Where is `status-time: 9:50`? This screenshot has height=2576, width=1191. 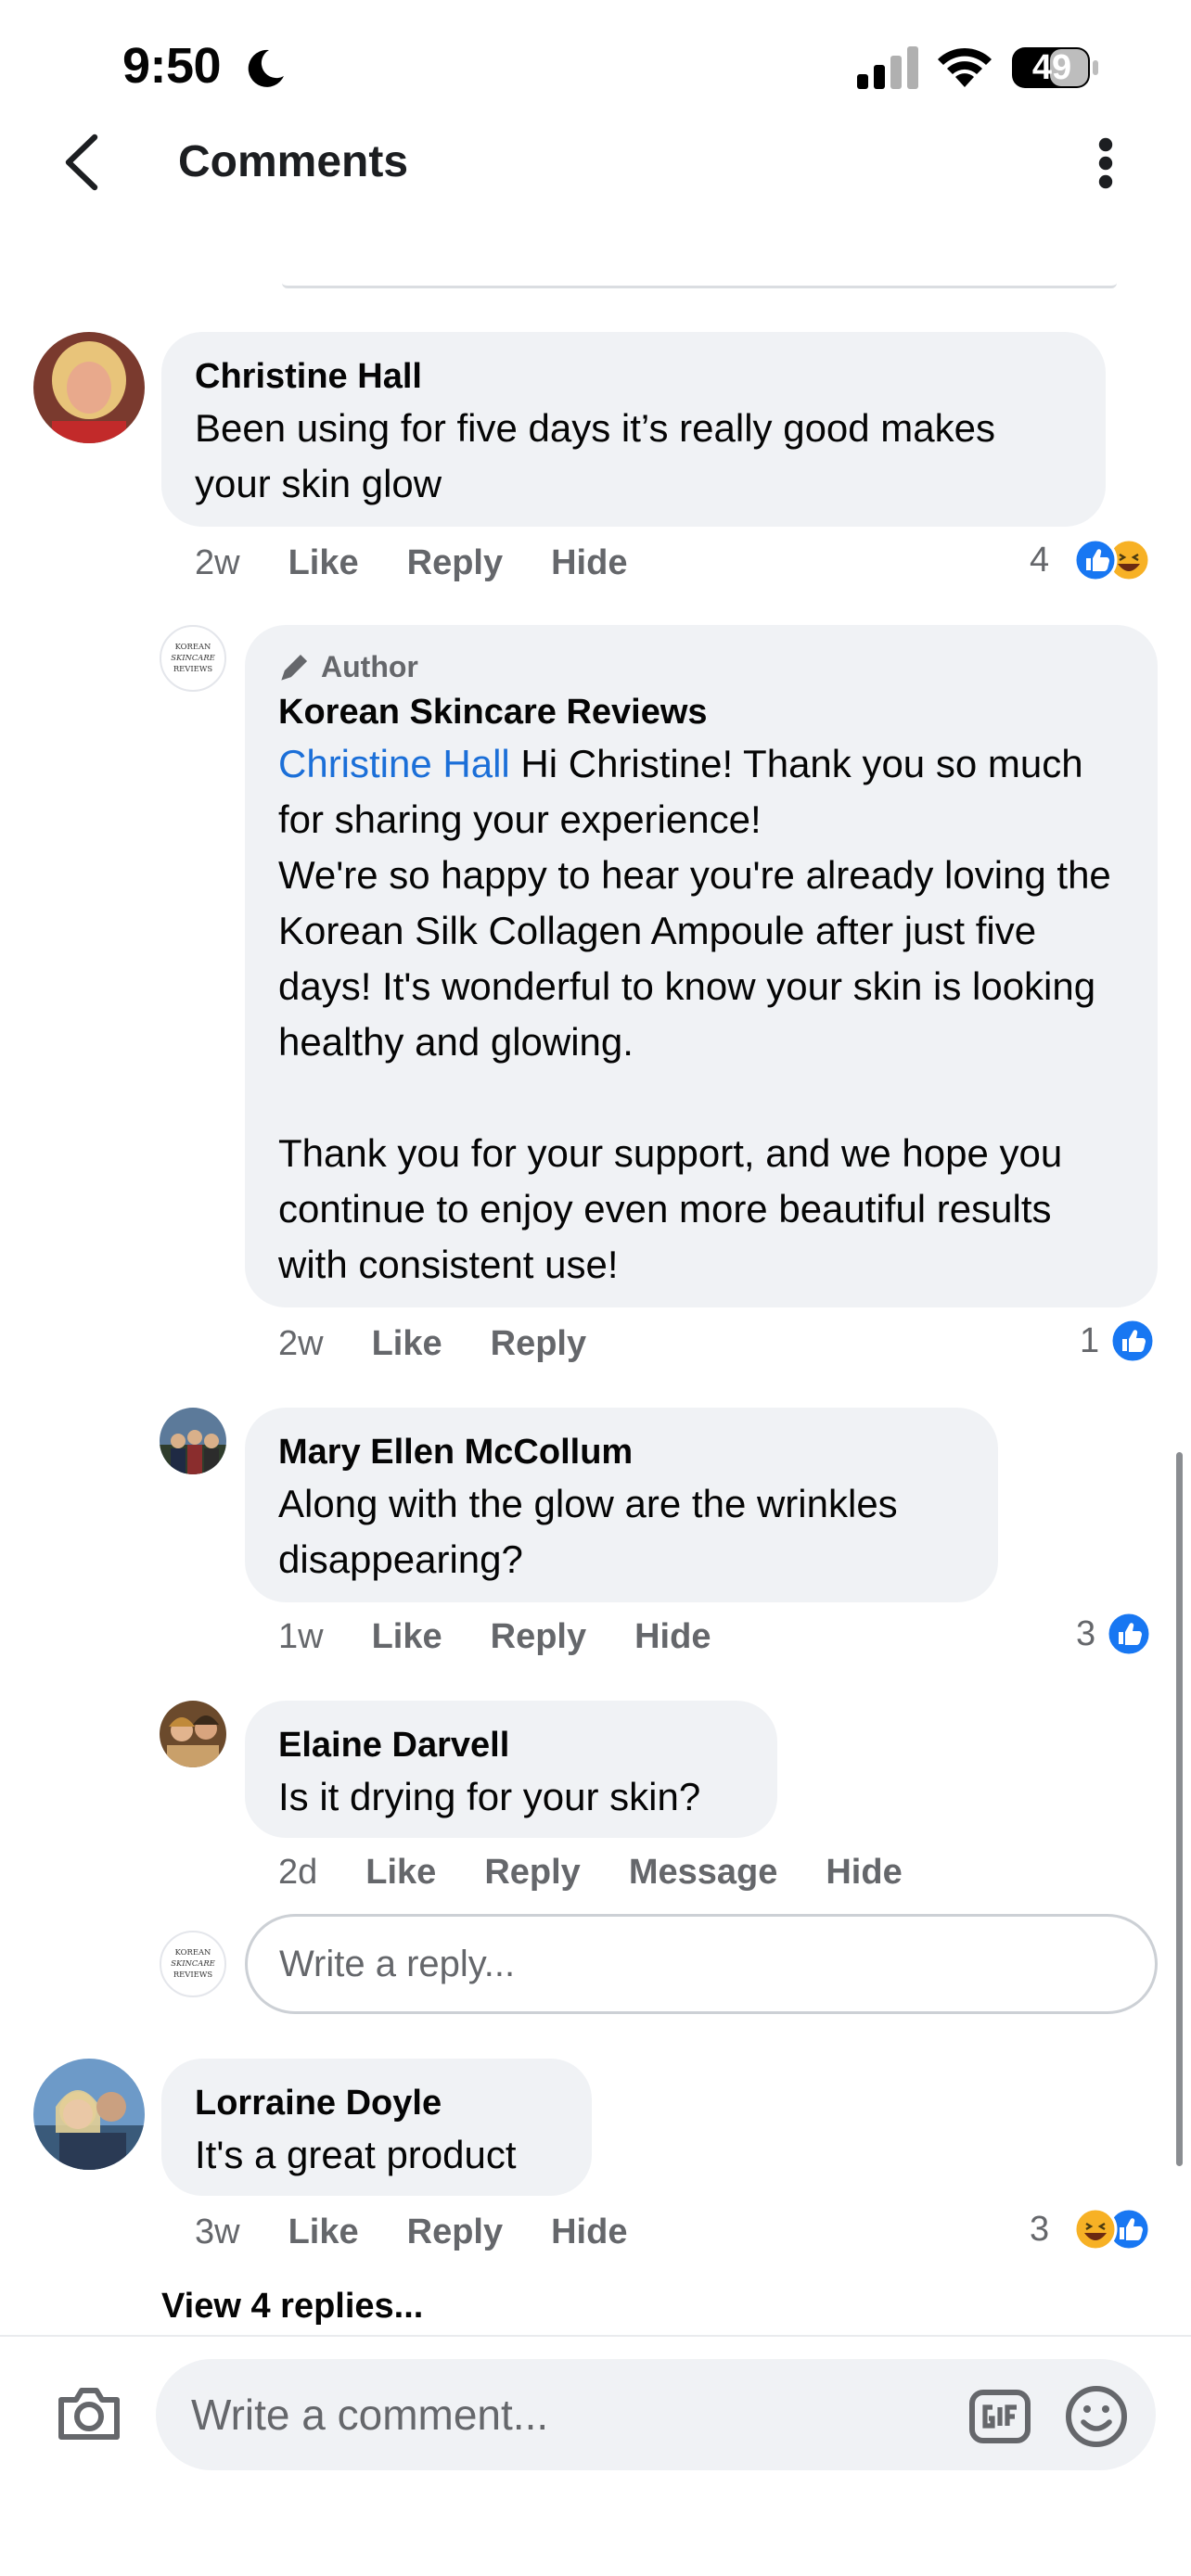
status-time: 9:50 is located at coordinates (172, 66).